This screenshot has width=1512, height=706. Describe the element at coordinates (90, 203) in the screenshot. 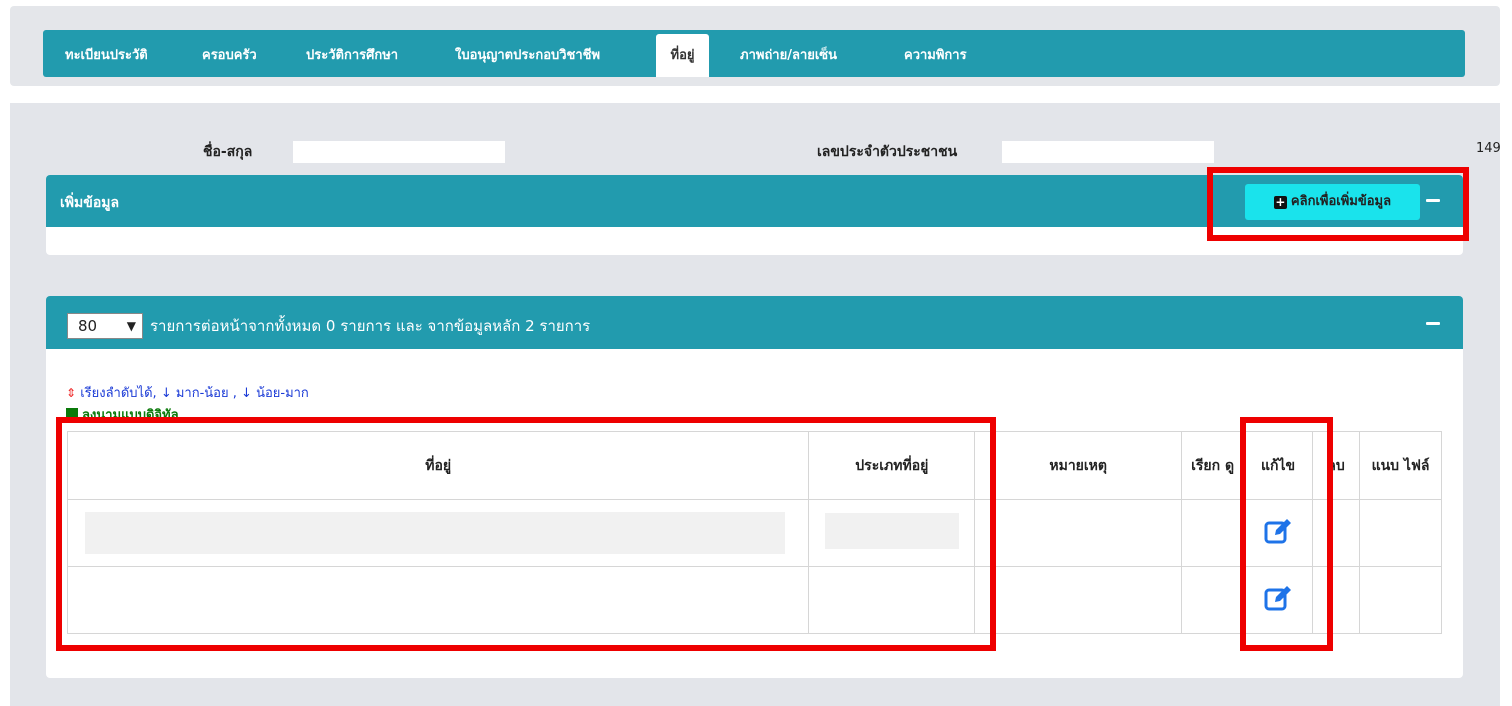

I see `add-data-title: เพิ่มข้อมูล` at that location.